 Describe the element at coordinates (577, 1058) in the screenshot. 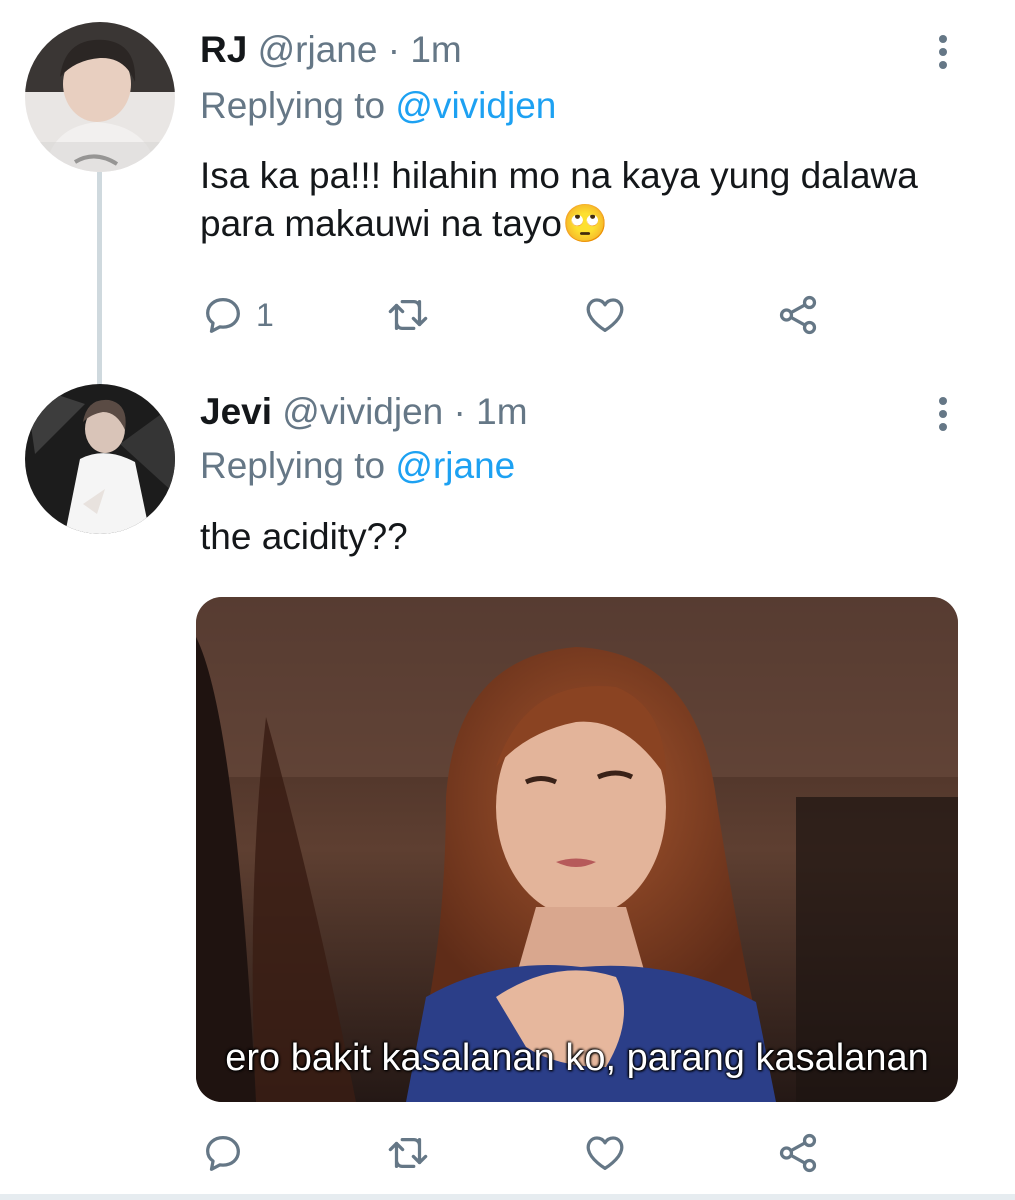

I see `media-caption: ero bakit kasalanan ko, parang kasalanan` at that location.